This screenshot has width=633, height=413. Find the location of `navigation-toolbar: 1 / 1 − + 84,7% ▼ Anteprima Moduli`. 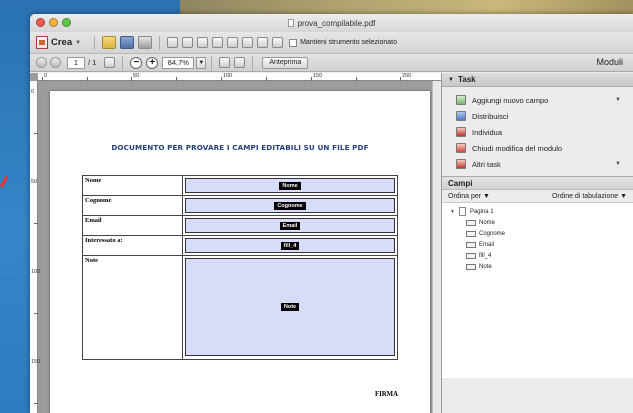

navigation-toolbar: 1 / 1 − + 84,7% ▼ Anteprima Moduli is located at coordinates (331, 63).